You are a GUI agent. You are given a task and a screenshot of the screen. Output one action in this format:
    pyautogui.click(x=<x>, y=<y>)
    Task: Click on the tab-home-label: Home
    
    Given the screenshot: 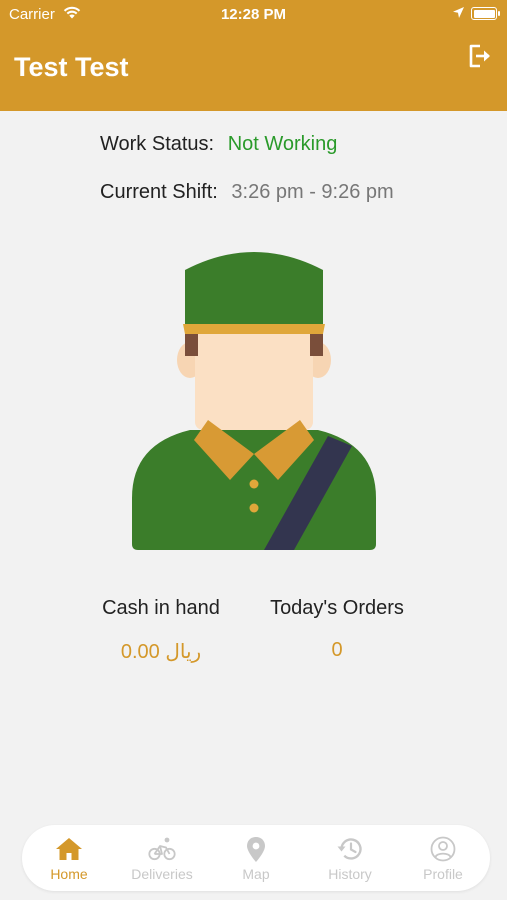 What is the action you would take?
    pyautogui.click(x=69, y=874)
    